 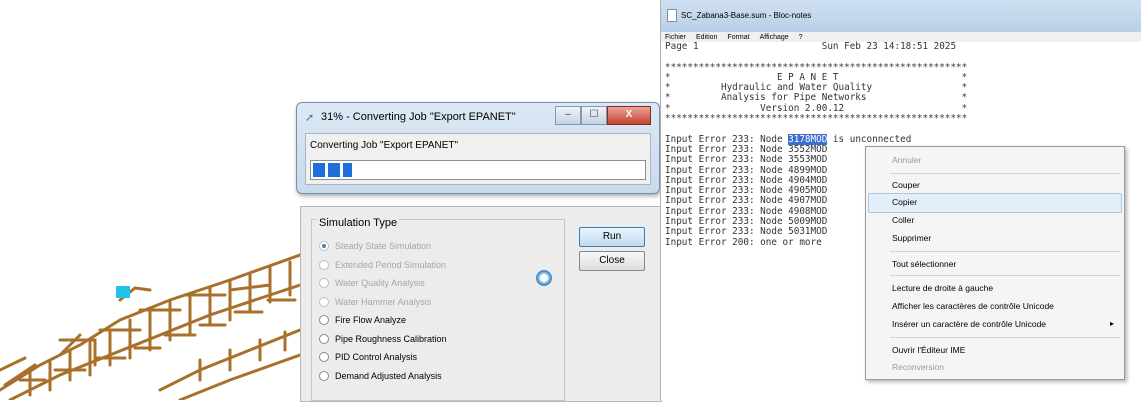 I want to click on minimize-button: –, so click(x=568, y=115).